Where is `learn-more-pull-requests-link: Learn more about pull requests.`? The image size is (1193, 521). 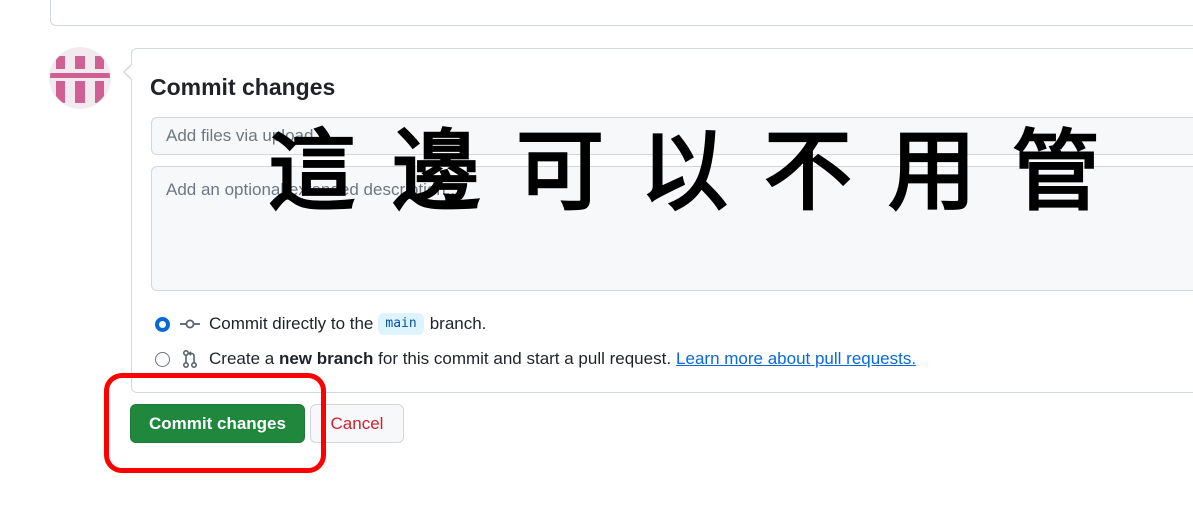
learn-more-pull-requests-link: Learn more about pull requests. is located at coordinates (796, 359).